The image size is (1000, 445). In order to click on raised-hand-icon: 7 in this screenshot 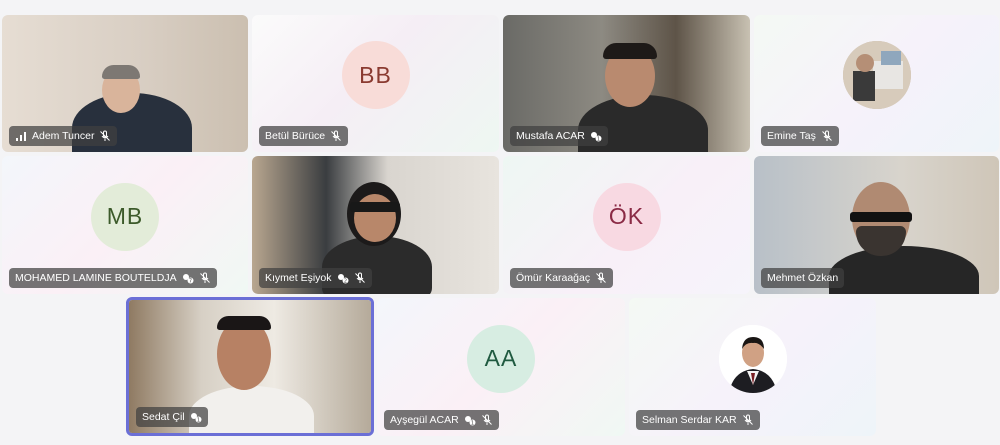, I will do `click(188, 278)`.